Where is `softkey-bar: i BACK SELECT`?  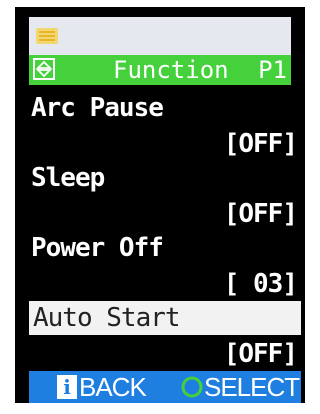 softkey-bar: i BACK SELECT is located at coordinates (165, 387).